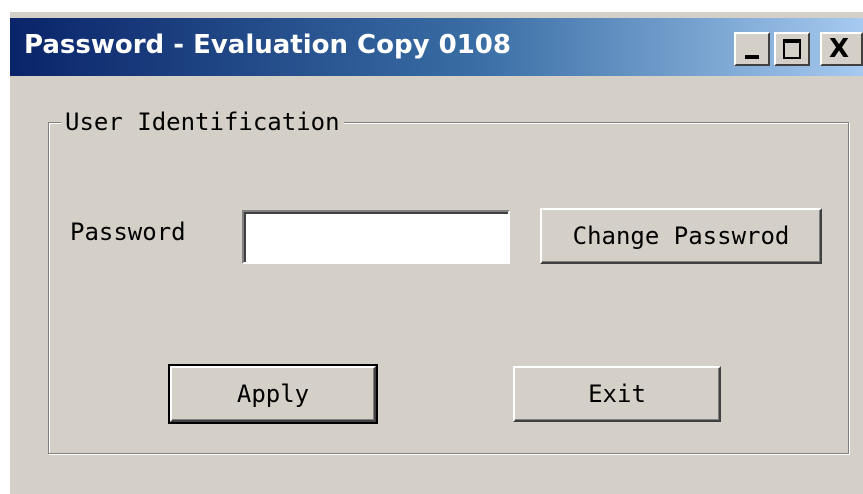  Describe the element at coordinates (128, 232) in the screenshot. I see `password-label: Password` at that location.